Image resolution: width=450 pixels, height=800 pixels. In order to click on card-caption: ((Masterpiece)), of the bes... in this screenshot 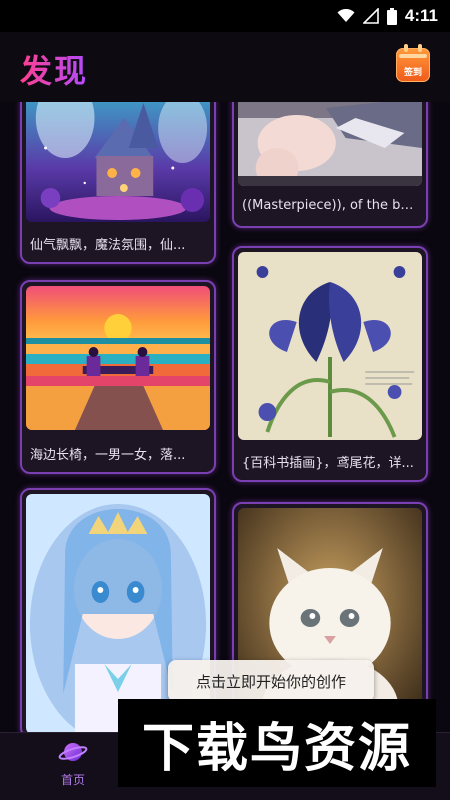, I will do `click(331, 205)`.